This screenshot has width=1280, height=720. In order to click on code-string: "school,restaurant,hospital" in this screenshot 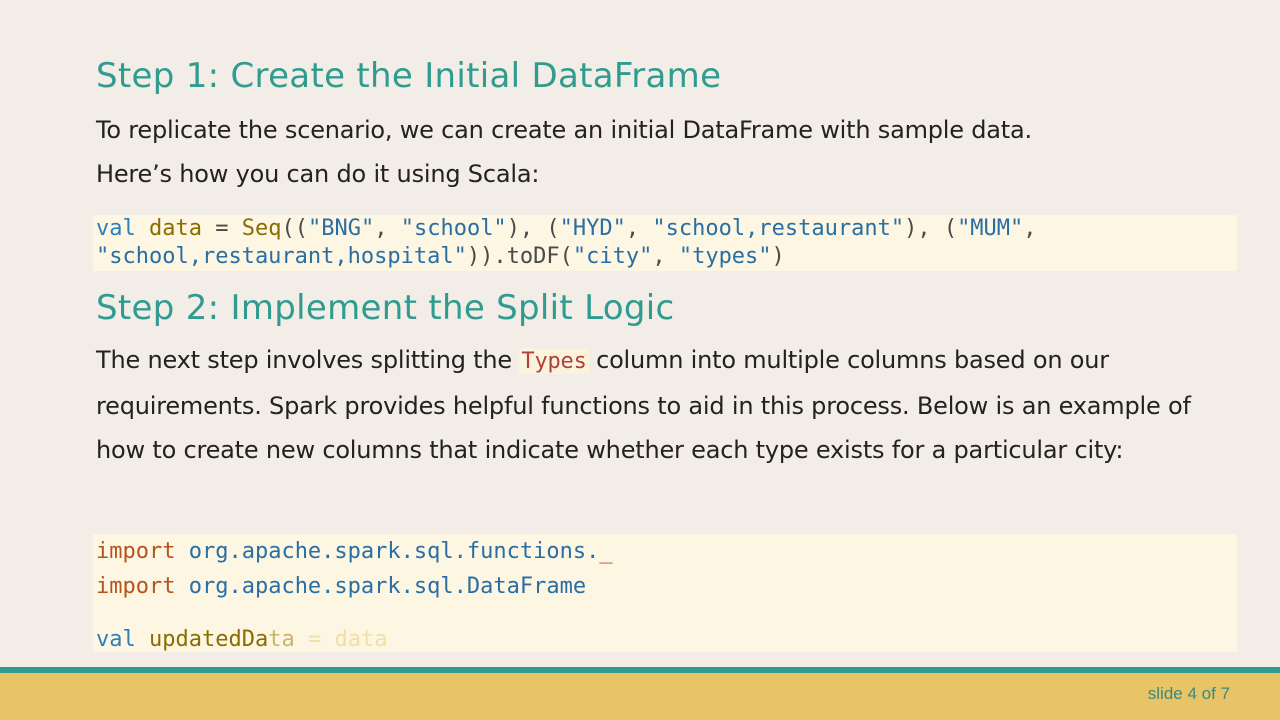, I will do `click(281, 256)`.